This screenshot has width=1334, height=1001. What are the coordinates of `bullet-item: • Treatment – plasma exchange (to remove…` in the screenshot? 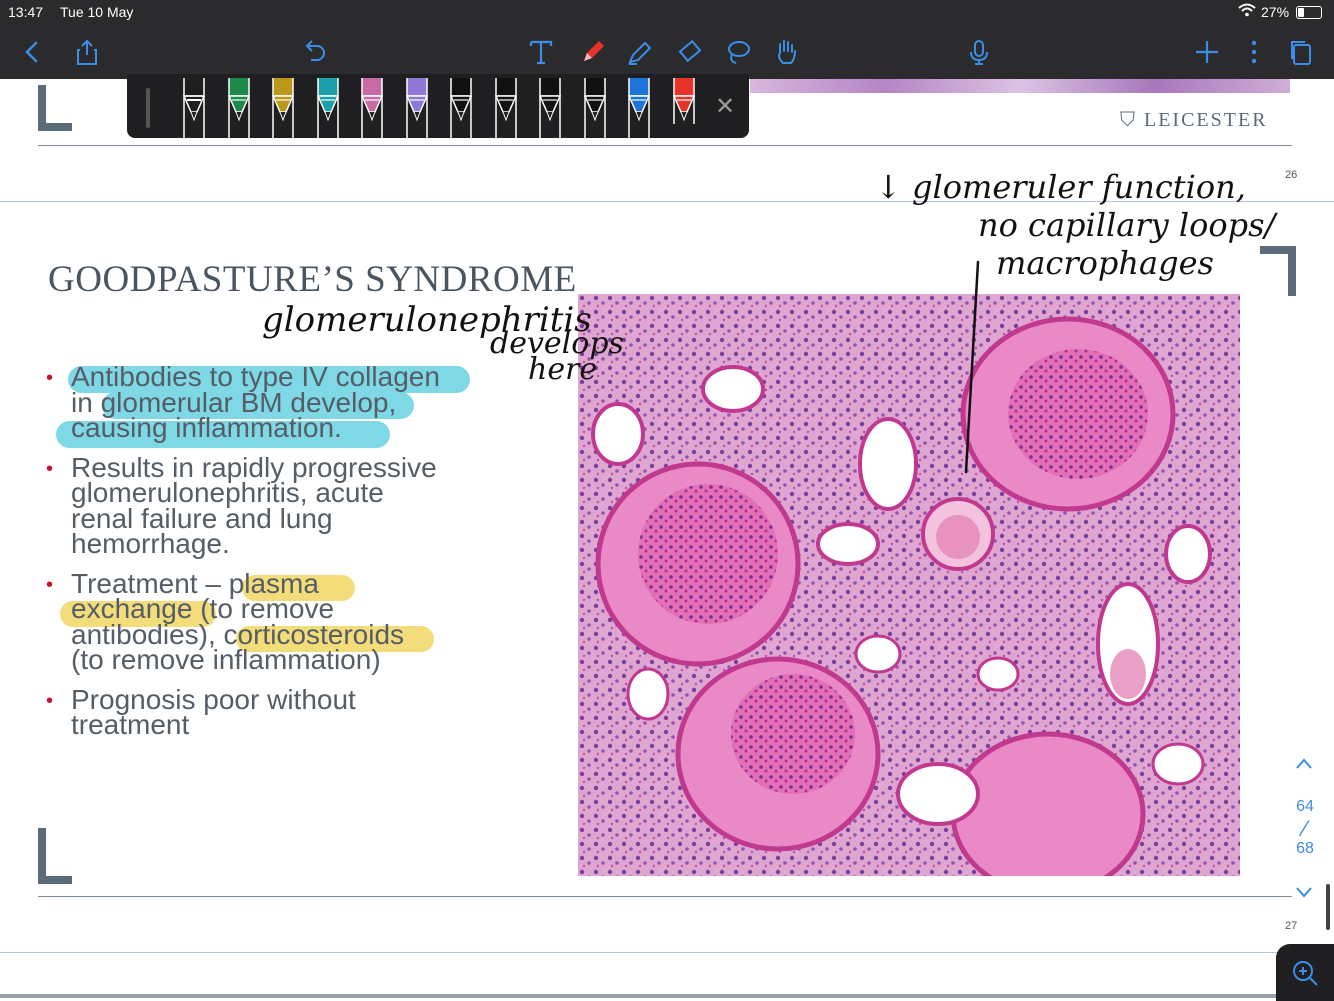 It's located at (225, 621).